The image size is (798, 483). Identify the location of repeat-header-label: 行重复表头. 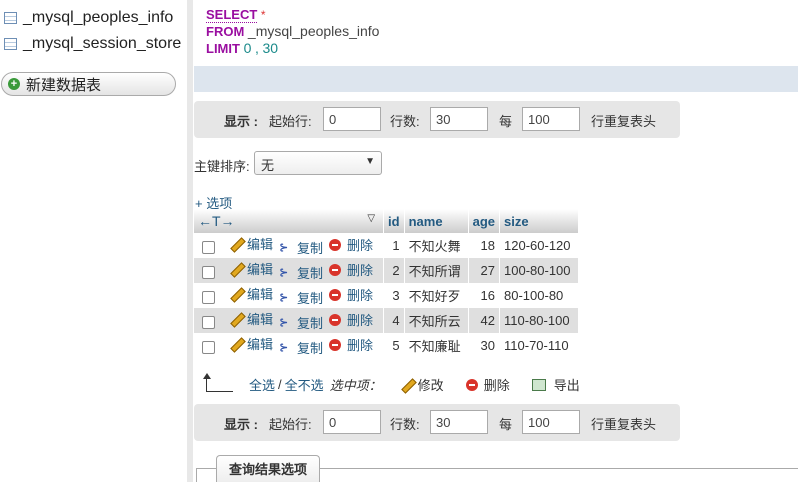
(624, 121).